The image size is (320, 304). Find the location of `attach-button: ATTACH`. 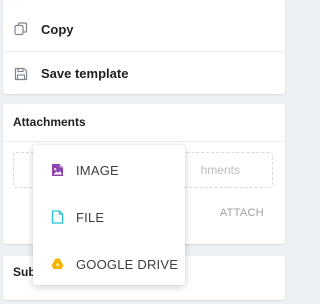

attach-button: ATTACH is located at coordinates (242, 213).